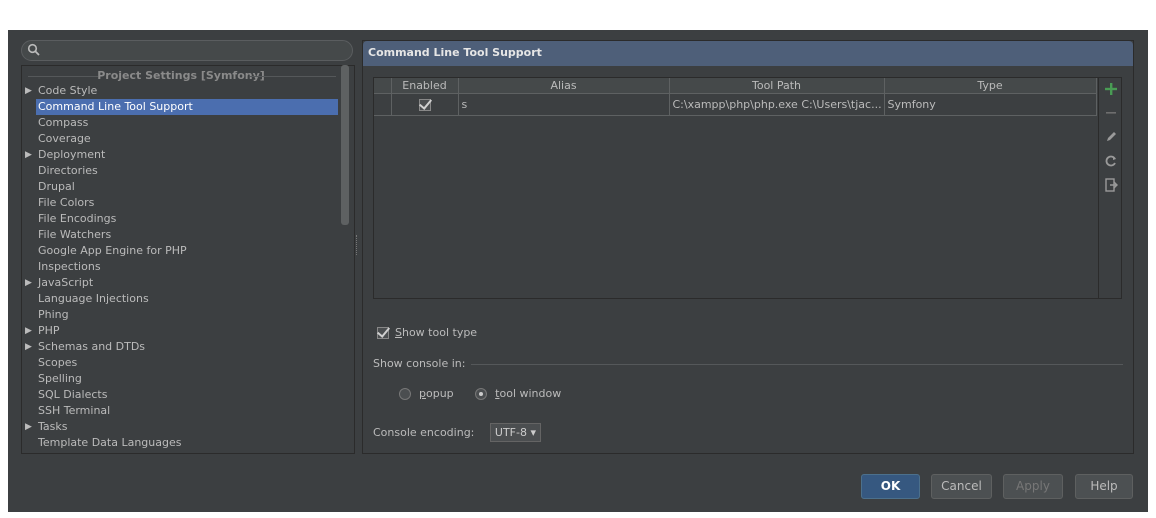 Image resolution: width=1156 pixels, height=518 pixels. I want to click on tree-item: ▶ Deployment, so click(181, 155).